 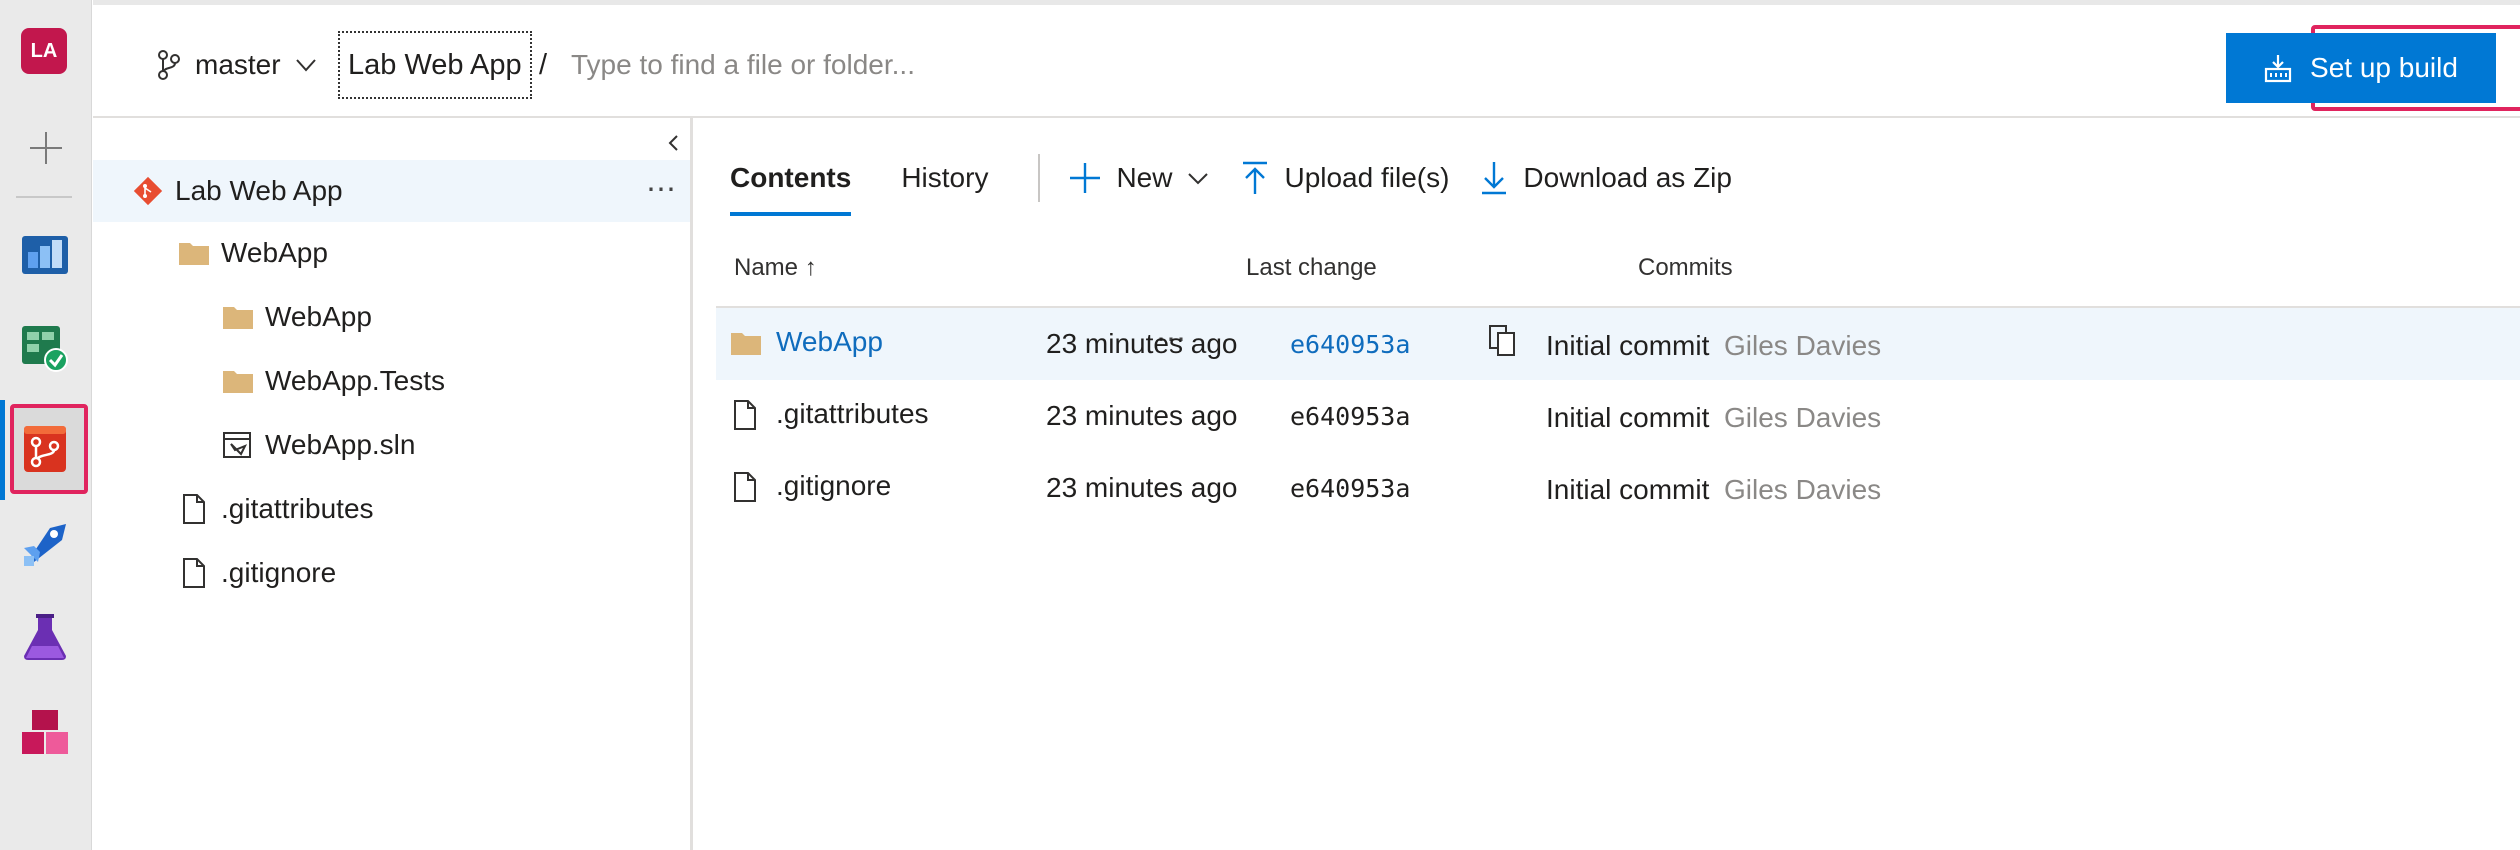 What do you see at coordinates (1039, 178) in the screenshot?
I see `toolbar-divider` at bounding box center [1039, 178].